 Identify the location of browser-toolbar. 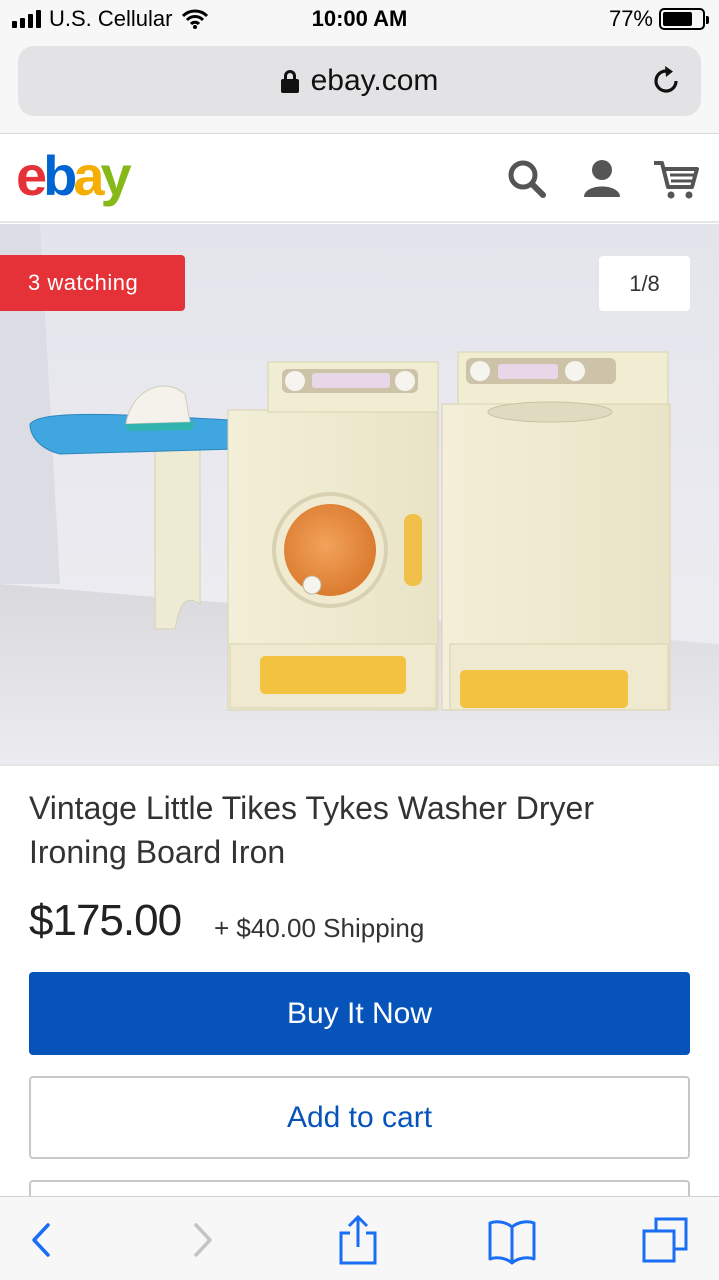
(359, 1238).